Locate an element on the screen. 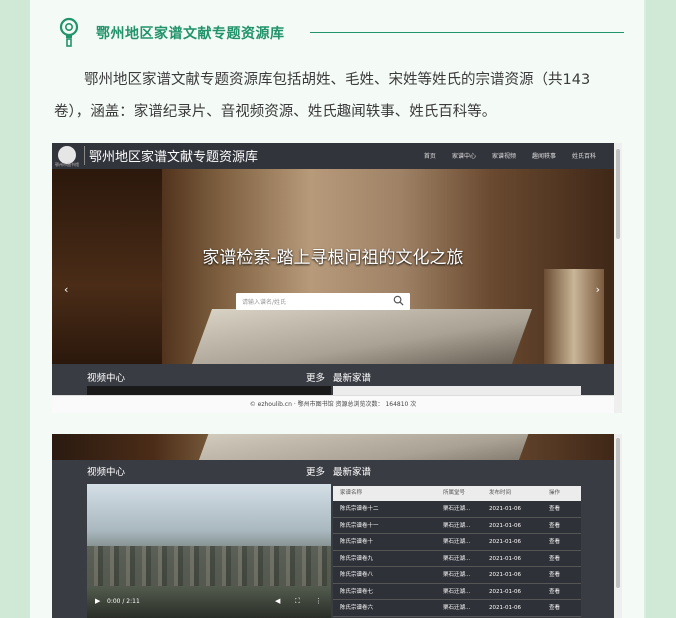 The width and height of the screenshot is (676, 618). page-margin-right is located at coordinates (661, 309).